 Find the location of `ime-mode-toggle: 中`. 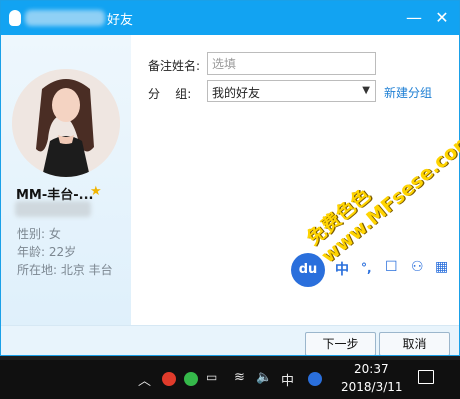

ime-mode-toggle: 中 is located at coordinates (342, 269).